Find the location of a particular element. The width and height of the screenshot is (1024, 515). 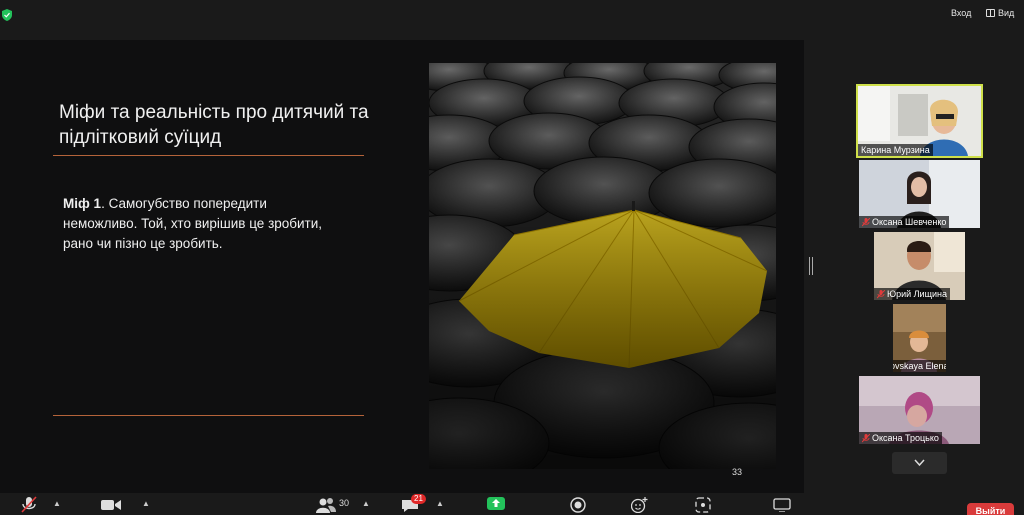

participant-name-tag: Юрий Лищина is located at coordinates (912, 294).